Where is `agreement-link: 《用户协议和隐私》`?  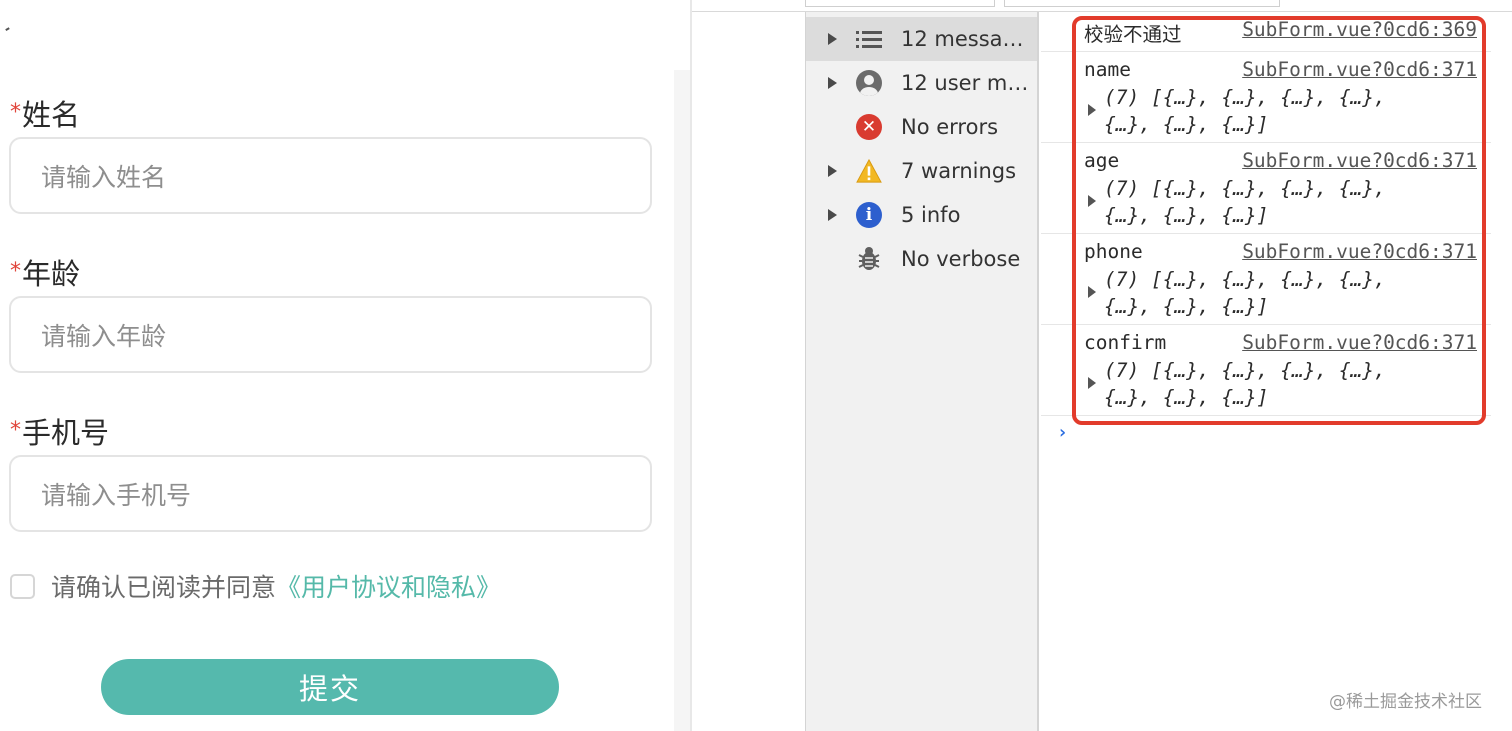
agreement-link: 《用户协议和隐私》 is located at coordinates (388, 586).